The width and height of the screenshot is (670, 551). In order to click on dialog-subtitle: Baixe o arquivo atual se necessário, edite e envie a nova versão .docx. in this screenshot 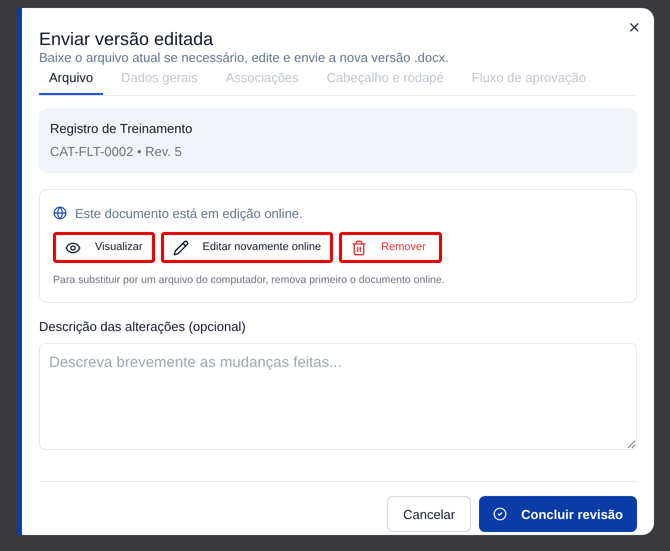, I will do `click(244, 58)`.